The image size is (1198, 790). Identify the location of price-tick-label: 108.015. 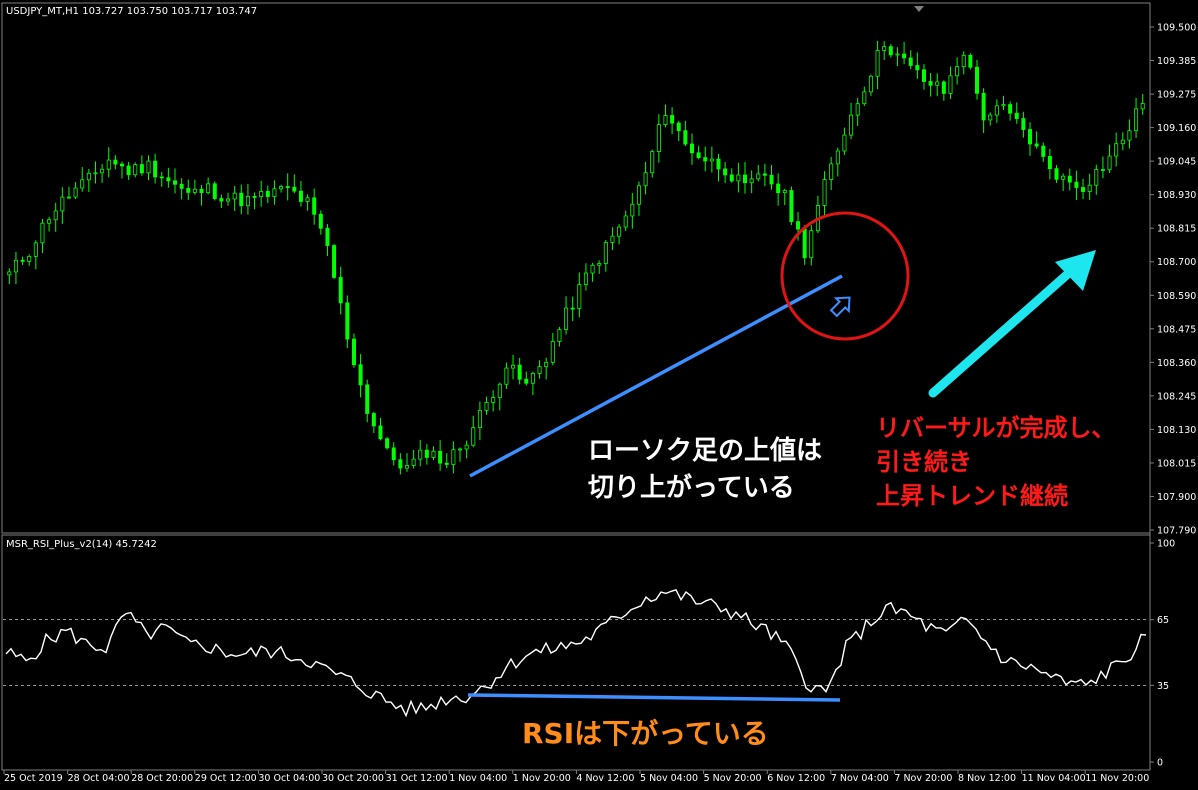
(1176, 463).